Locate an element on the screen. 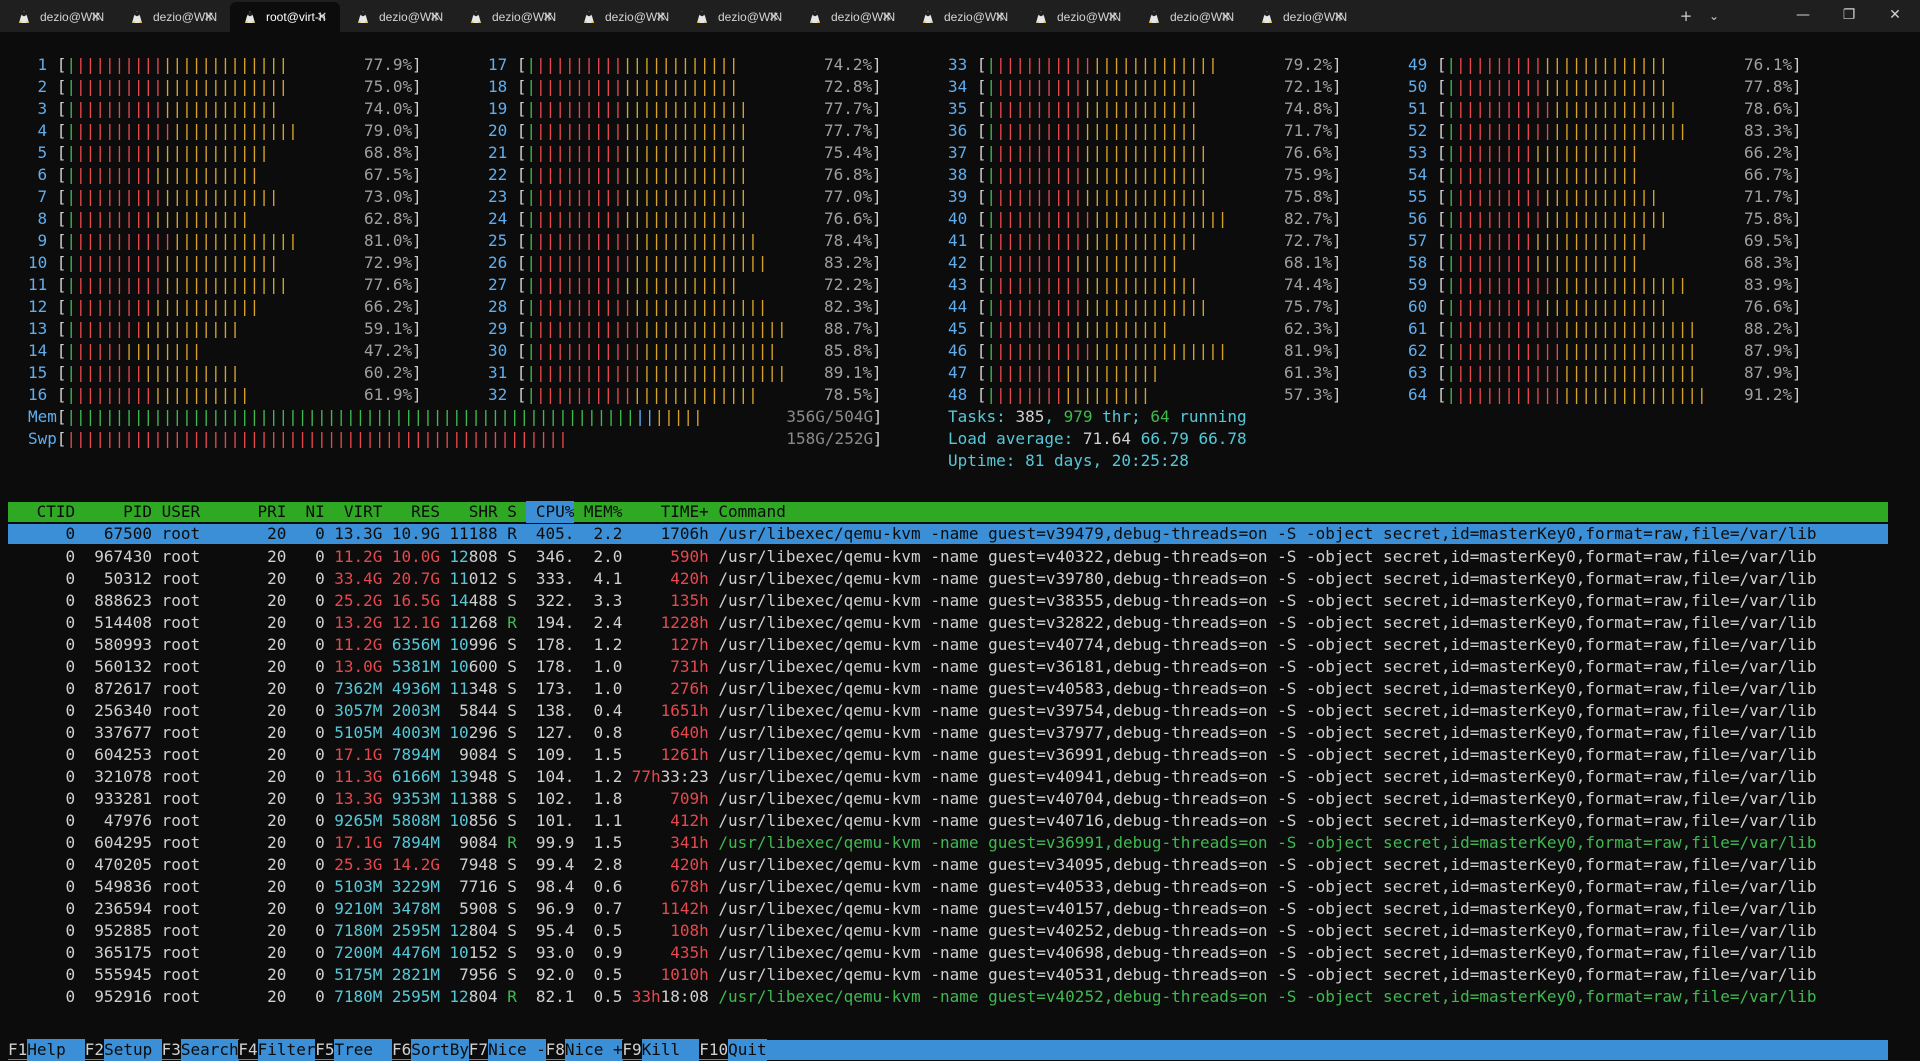 This screenshot has height=1061, width=1920. fkey-f5: F5Tree is located at coordinates (354, 1050).